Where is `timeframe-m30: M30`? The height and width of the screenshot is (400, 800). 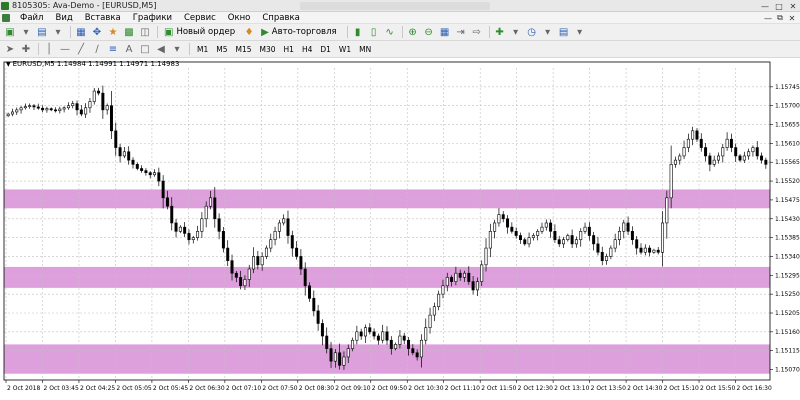 timeframe-m30: M30 is located at coordinates (268, 49).